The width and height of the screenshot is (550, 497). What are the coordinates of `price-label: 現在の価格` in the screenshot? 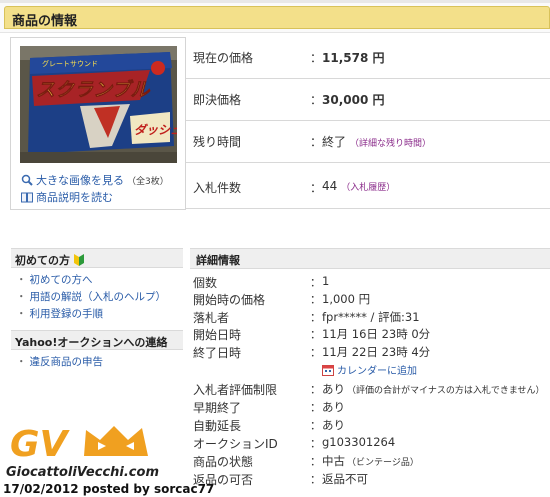 It's located at (223, 58).